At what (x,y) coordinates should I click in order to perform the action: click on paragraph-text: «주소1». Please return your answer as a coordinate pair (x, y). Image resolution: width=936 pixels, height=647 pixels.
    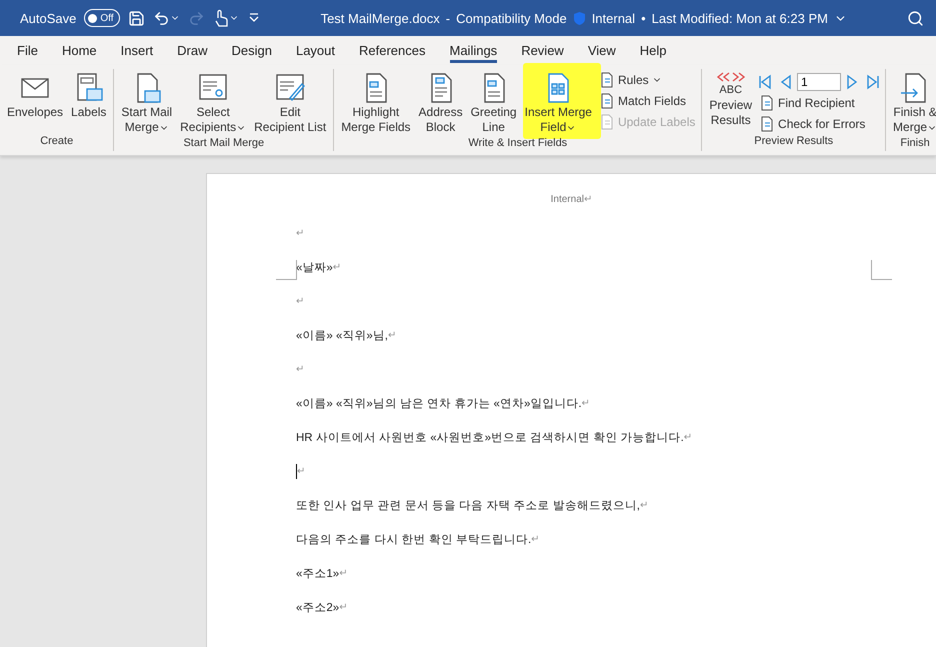
    Looking at the image, I should click on (318, 573).